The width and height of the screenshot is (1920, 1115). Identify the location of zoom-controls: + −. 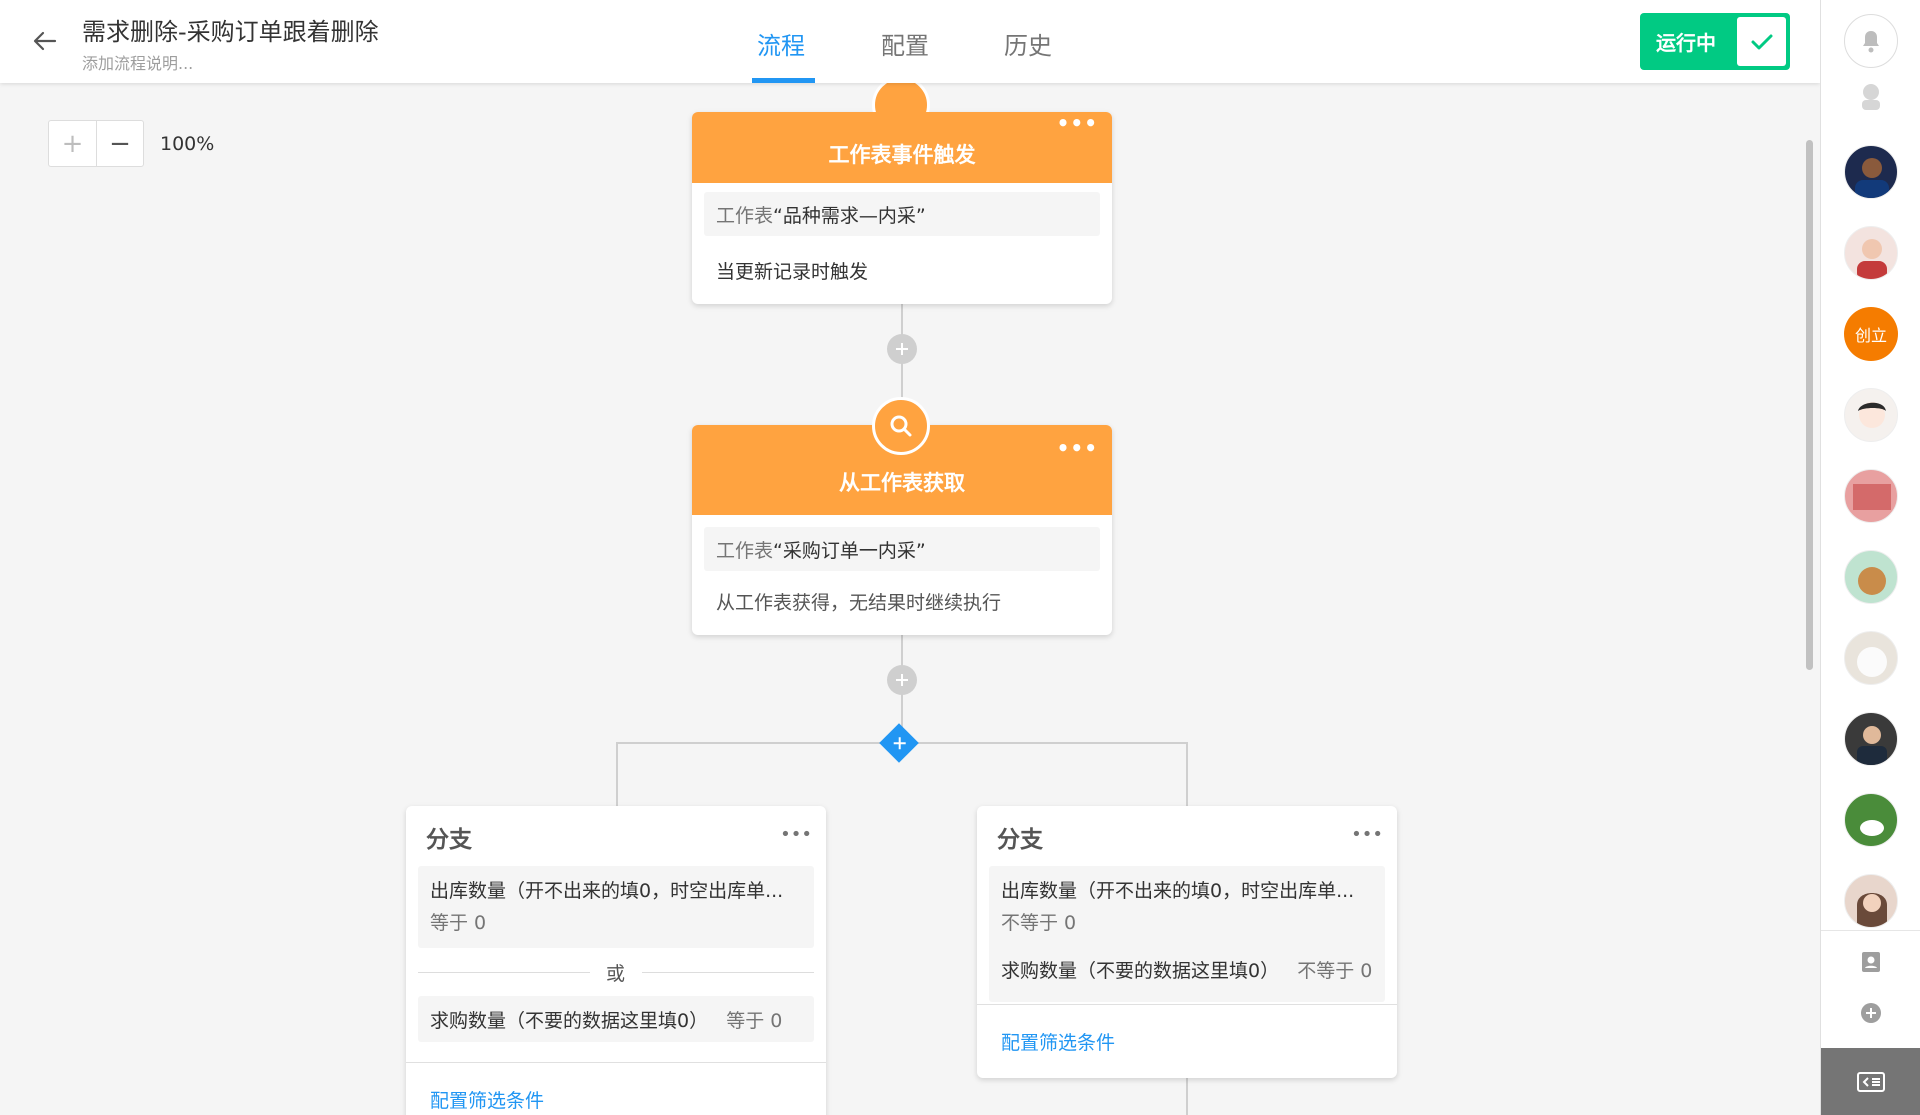
(96, 143).